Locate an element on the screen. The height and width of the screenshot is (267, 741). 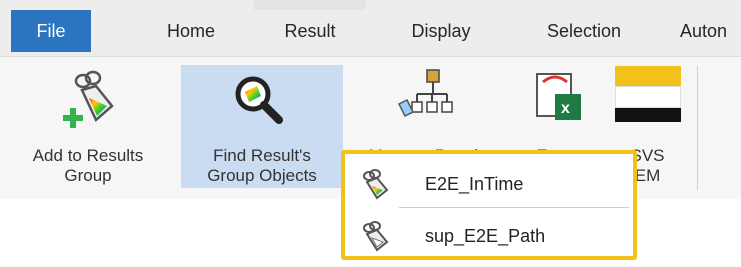
svs-black-bar-icon is located at coordinates (648, 115).